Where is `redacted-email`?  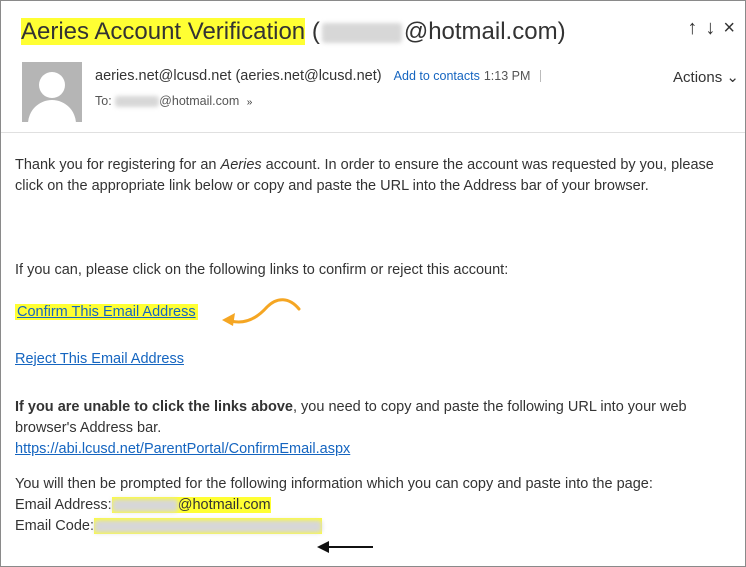 redacted-email is located at coordinates (144, 505).